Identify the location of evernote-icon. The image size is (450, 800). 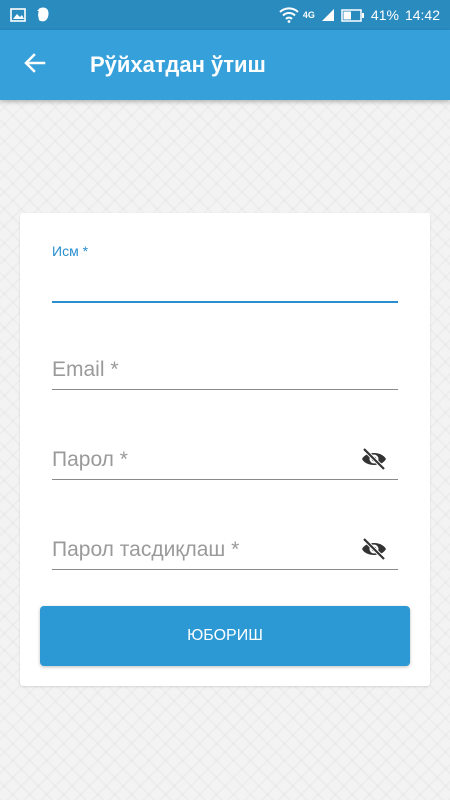
(43, 15).